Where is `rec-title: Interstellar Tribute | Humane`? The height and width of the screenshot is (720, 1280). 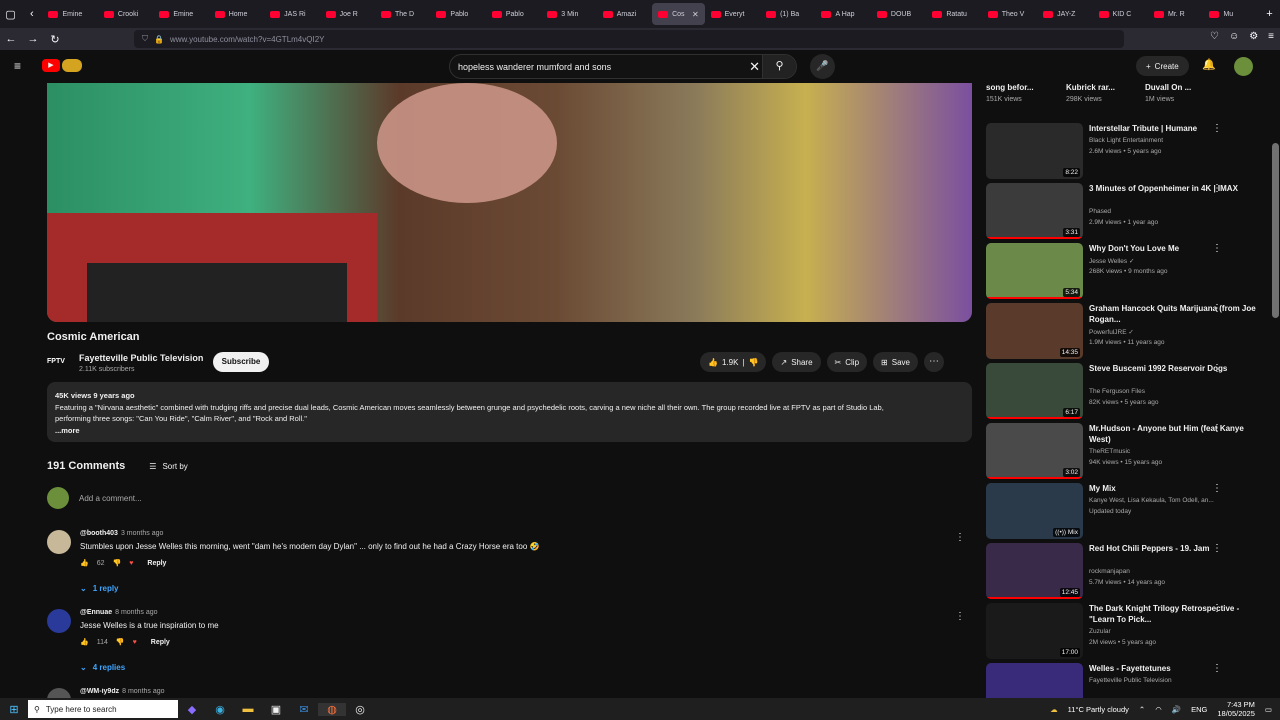 rec-title: Interstellar Tribute | Humane is located at coordinates (1174, 128).